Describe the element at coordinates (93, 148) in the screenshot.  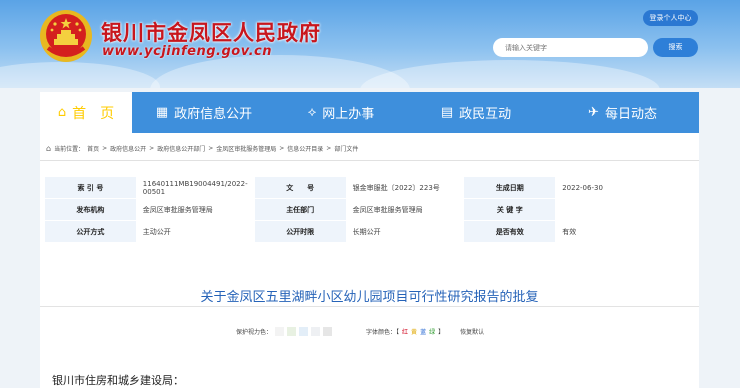
I see `breadcrumb-link: 首页` at that location.